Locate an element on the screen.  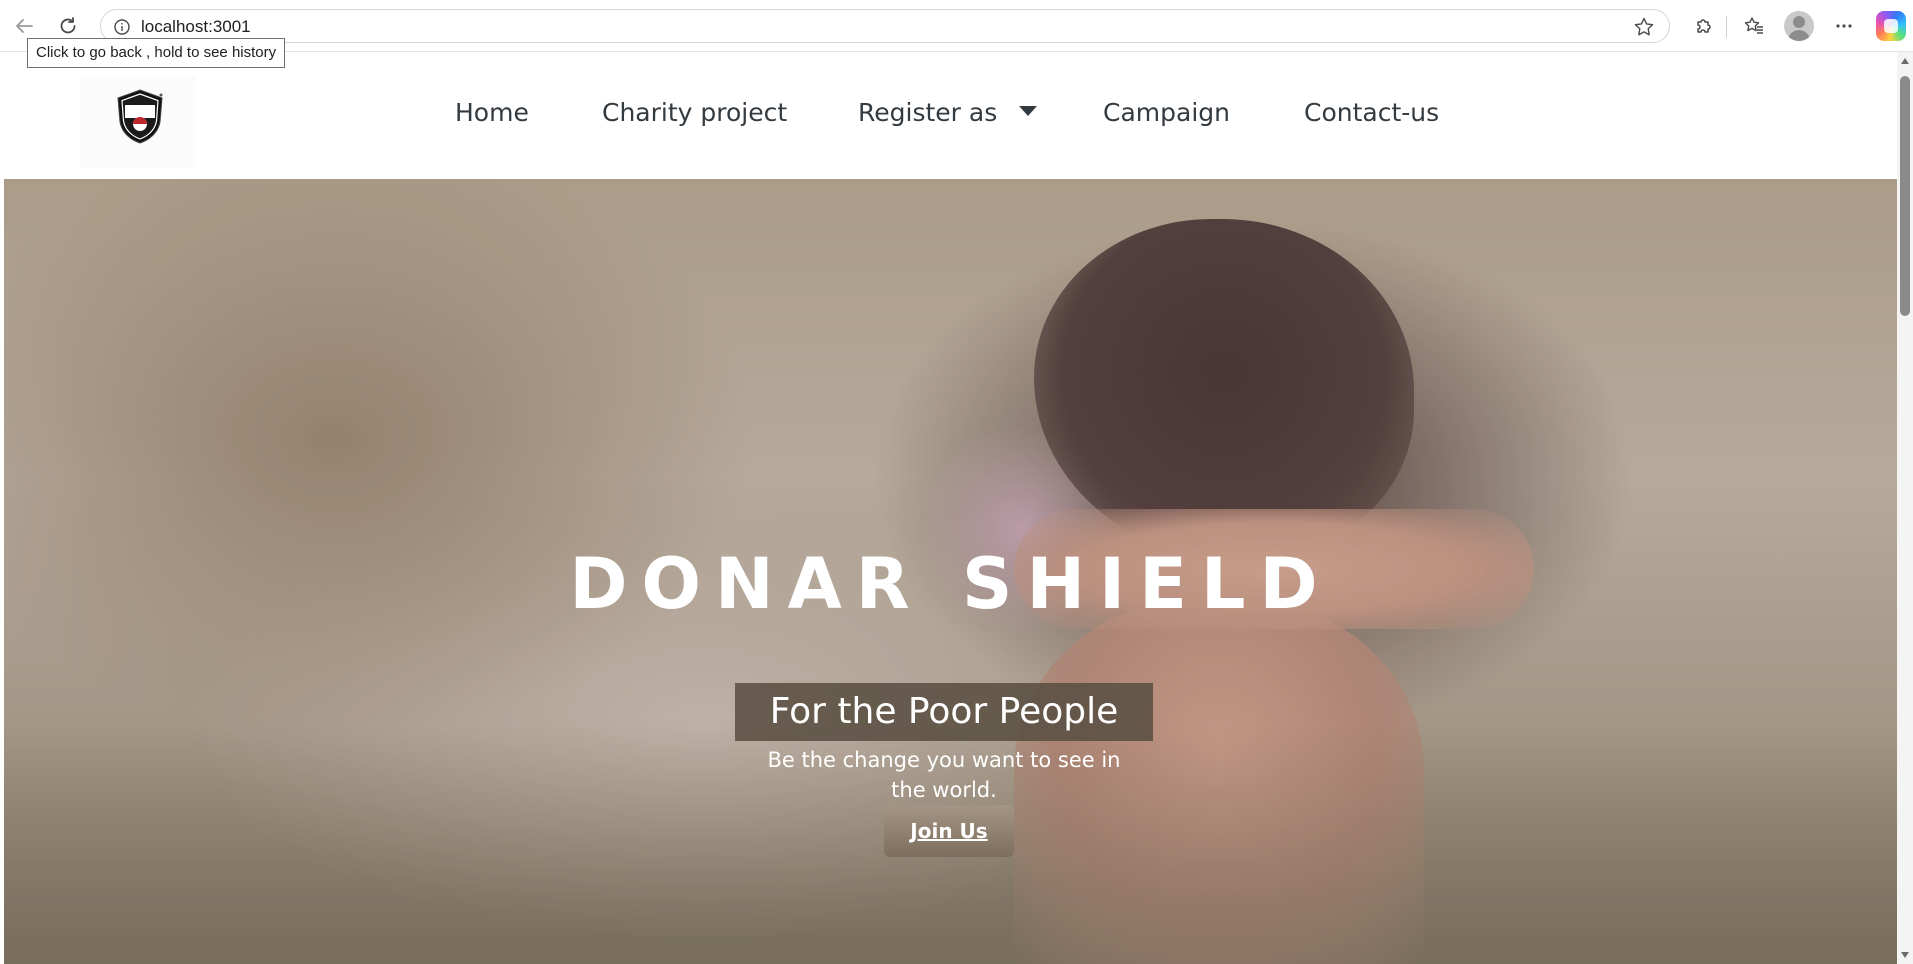
nav-home: Home is located at coordinates (492, 112).